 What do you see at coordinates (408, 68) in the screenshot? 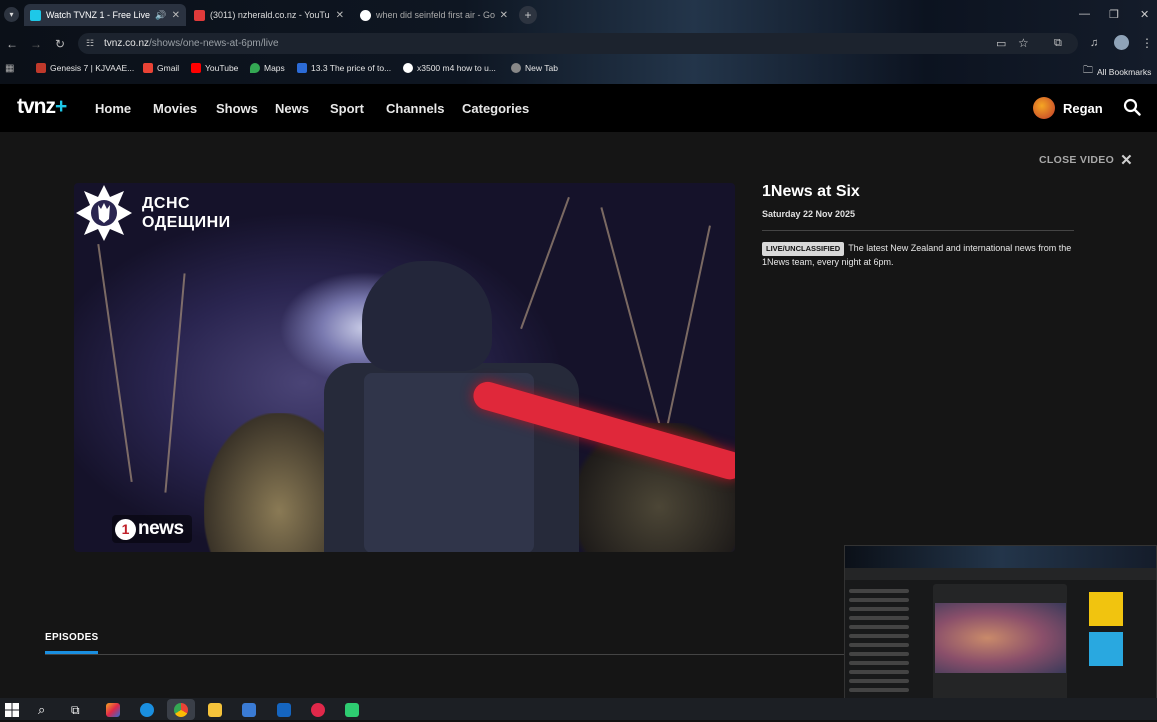
I see `google-icon` at bounding box center [408, 68].